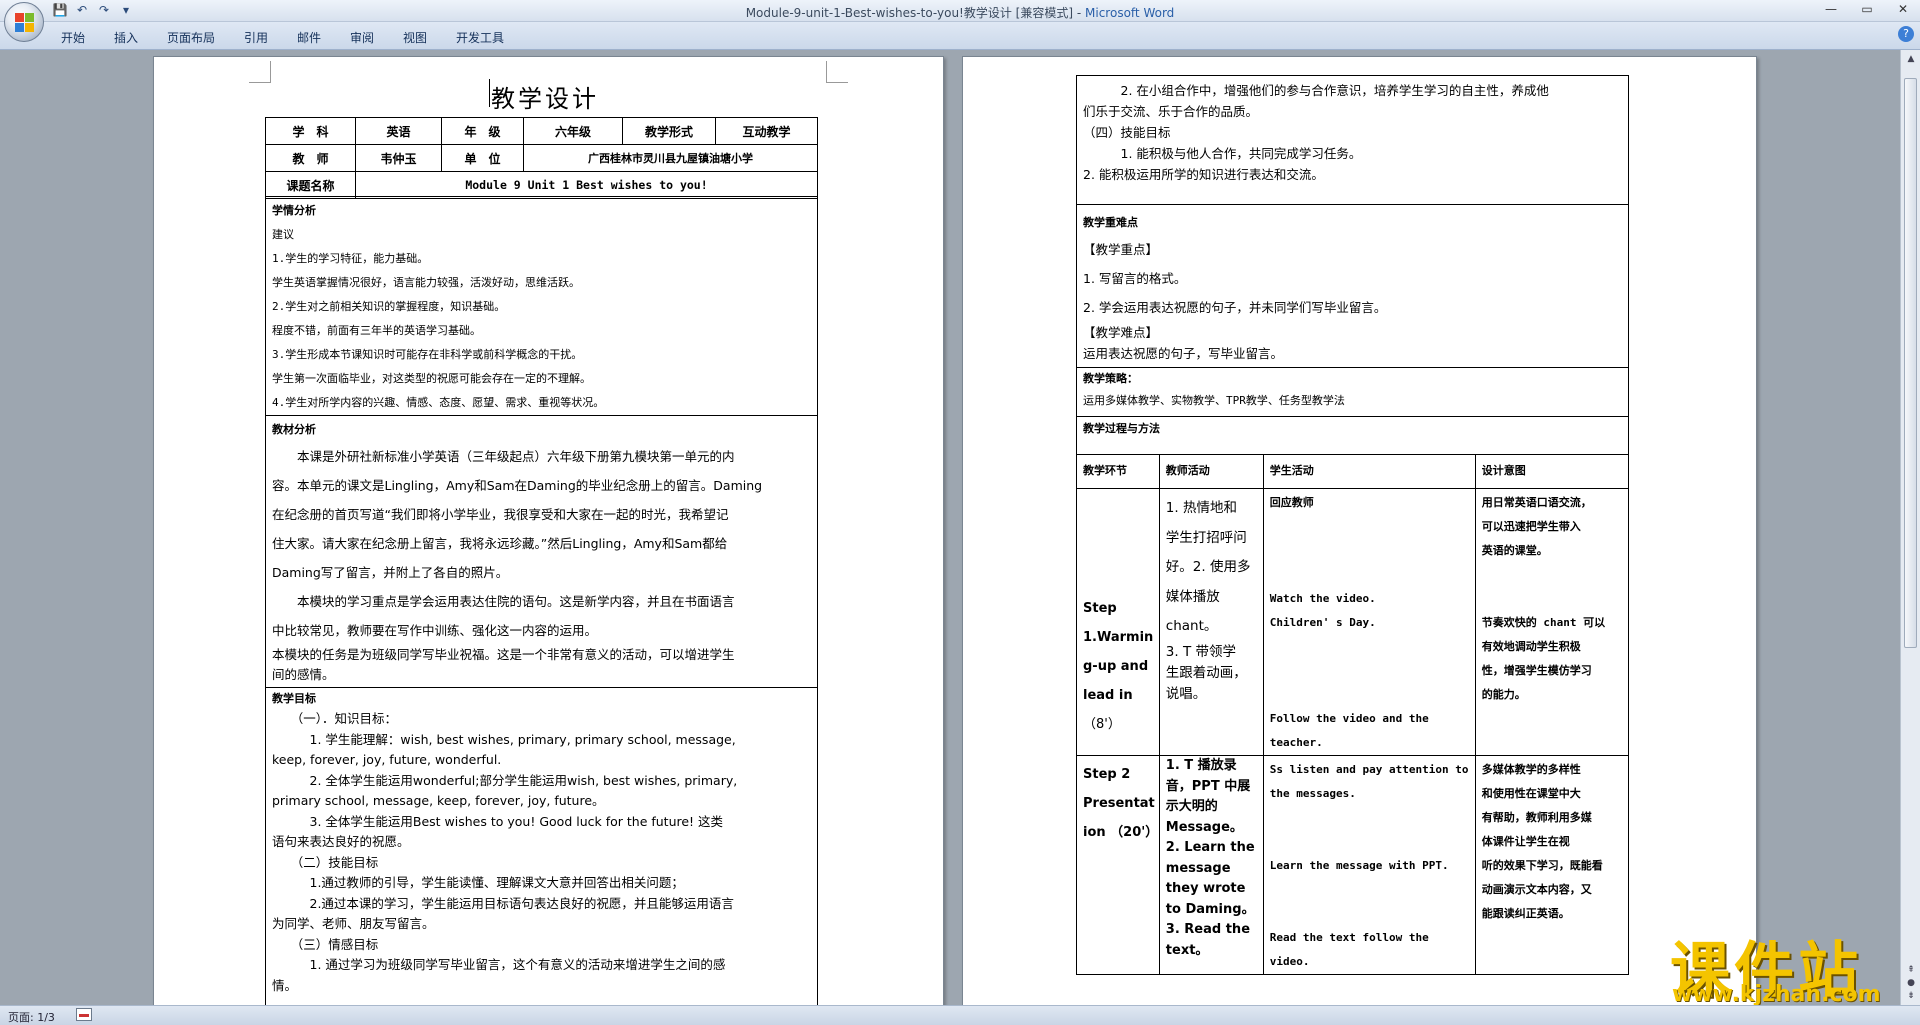  Describe the element at coordinates (1911, 971) in the screenshot. I see `prev-page-icon: ⇞` at that location.